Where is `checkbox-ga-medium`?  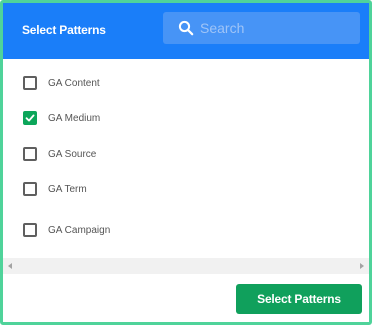 checkbox-ga-medium is located at coordinates (30, 118).